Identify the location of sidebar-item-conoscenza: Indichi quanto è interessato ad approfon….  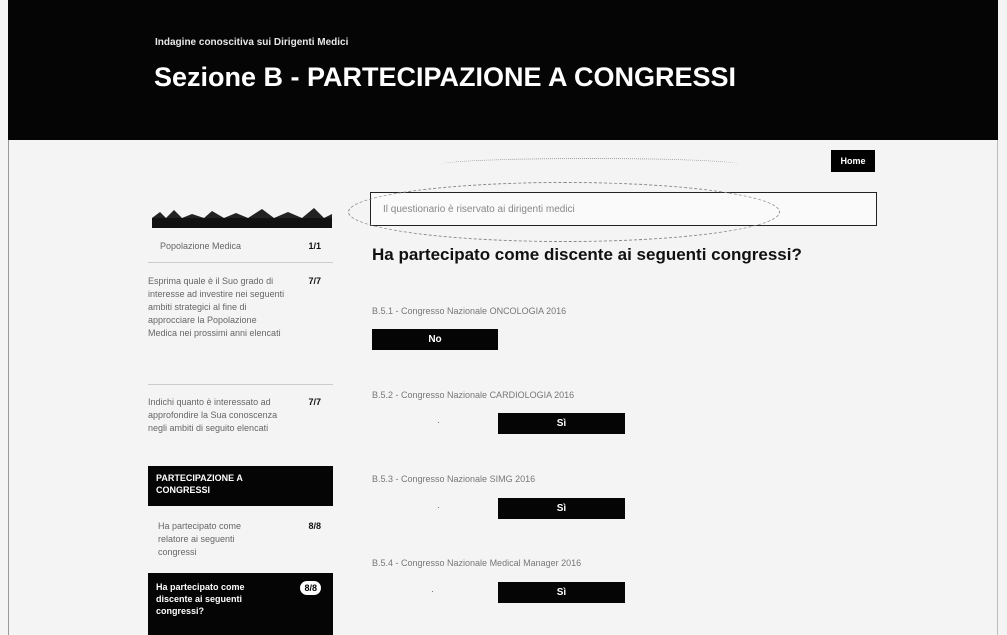
(240, 425).